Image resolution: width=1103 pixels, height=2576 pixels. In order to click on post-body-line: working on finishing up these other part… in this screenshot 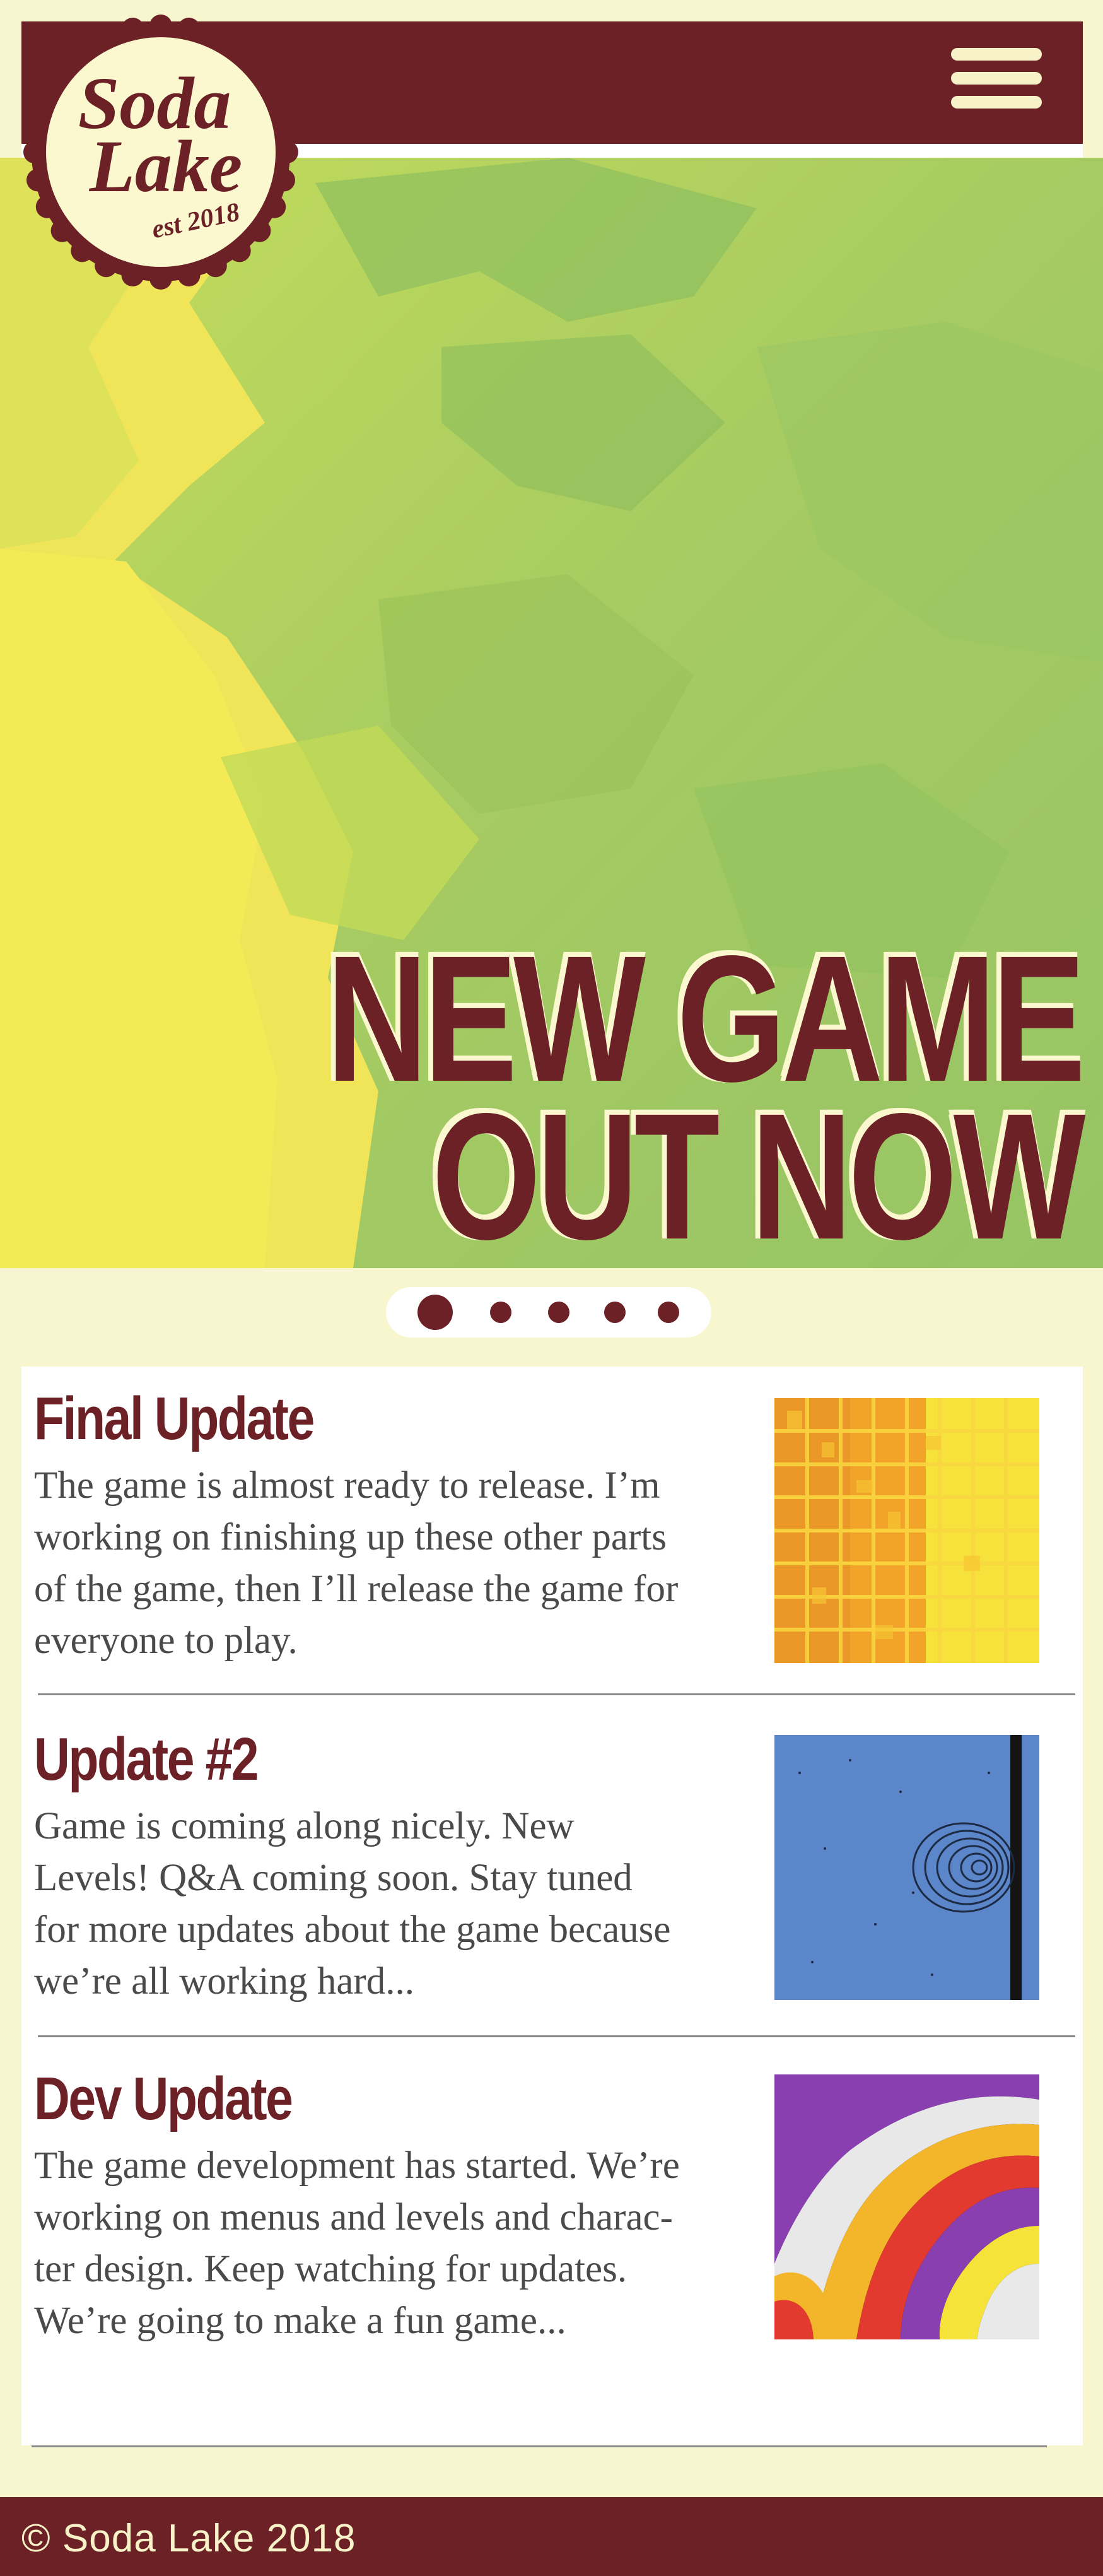, I will do `click(350, 1537)`.